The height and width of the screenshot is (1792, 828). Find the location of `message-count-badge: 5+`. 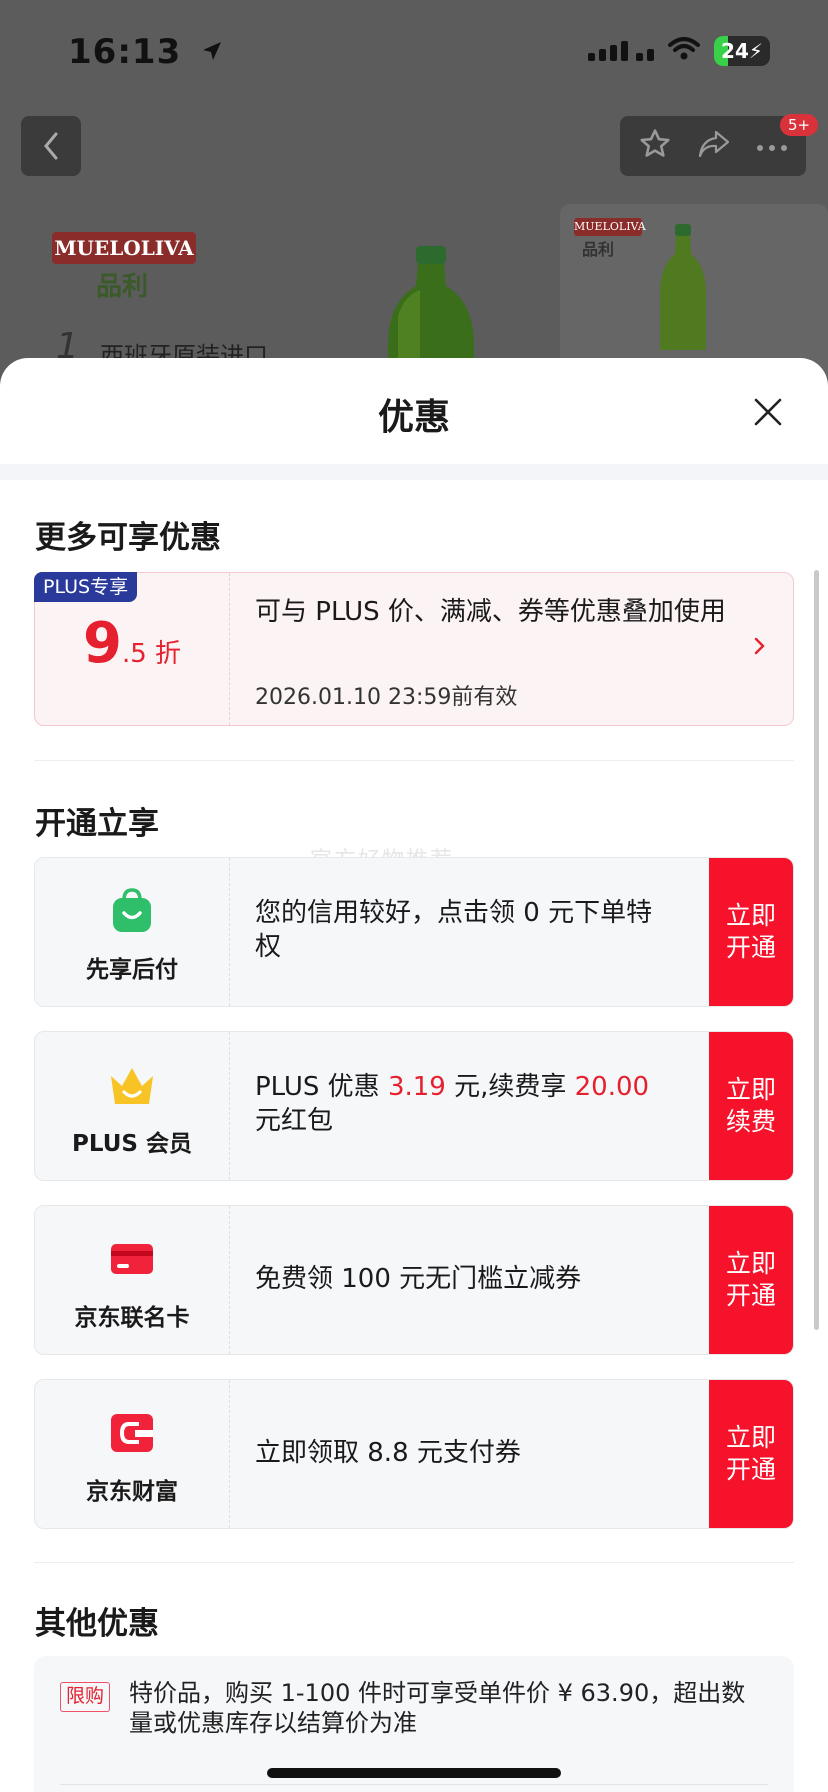

message-count-badge: 5+ is located at coordinates (799, 125).